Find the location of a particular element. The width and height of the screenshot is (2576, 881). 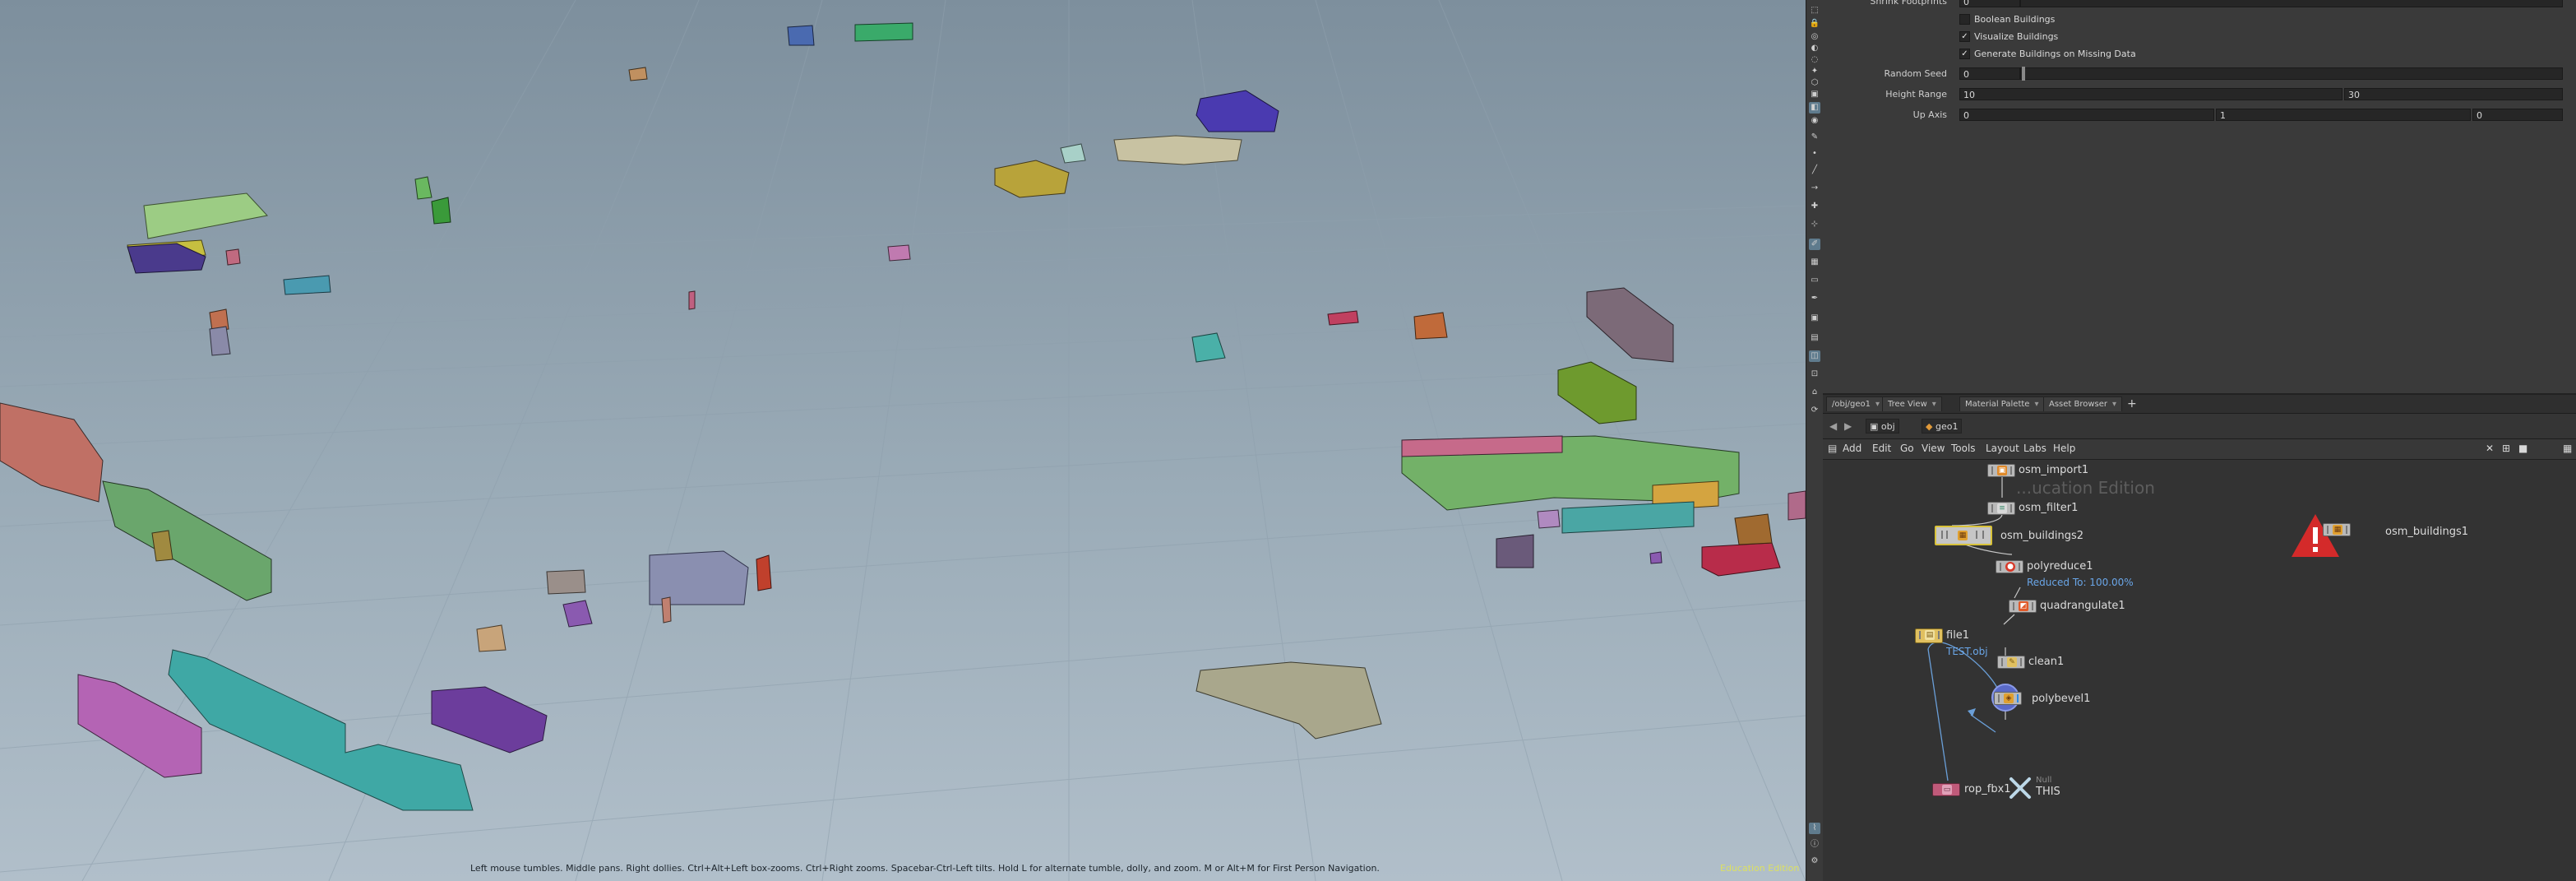

grid-icon: ▦ is located at coordinates (1814, 262).